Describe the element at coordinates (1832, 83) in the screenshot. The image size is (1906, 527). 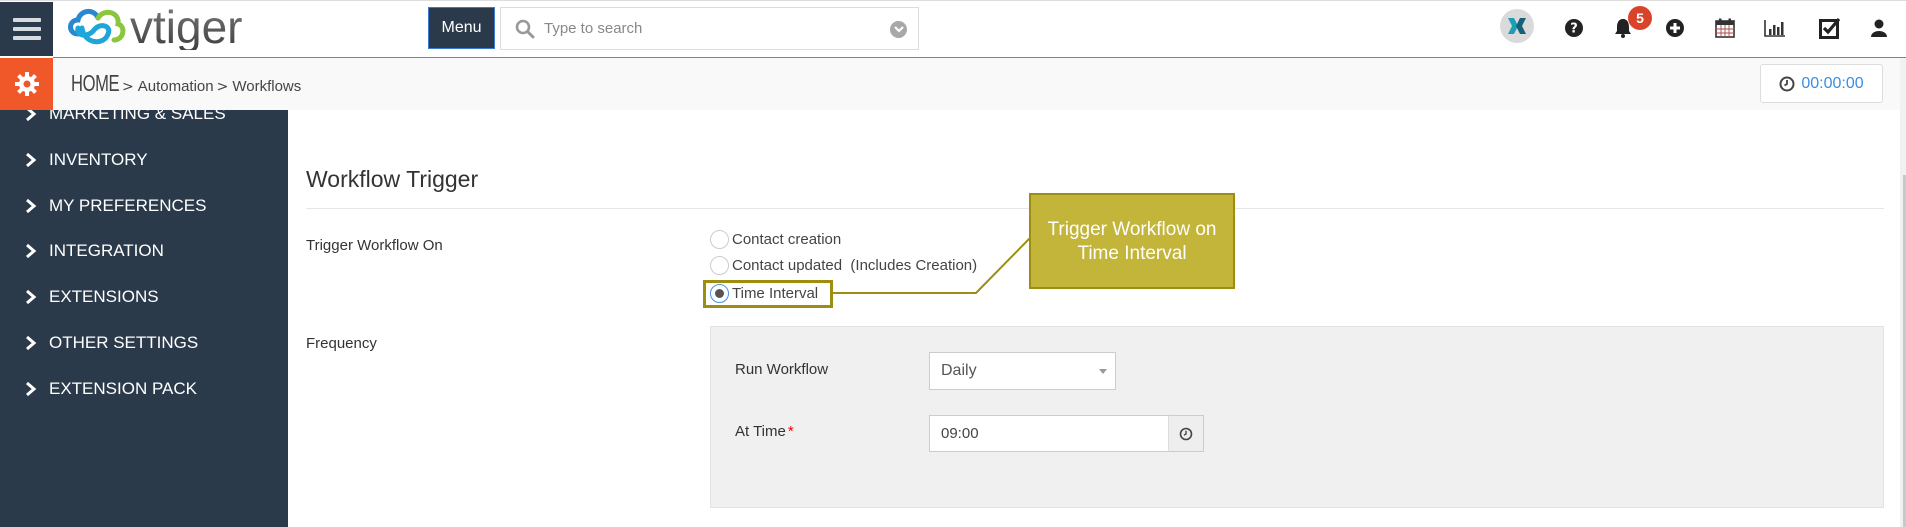
I see `timer-value: 00:00:00` at that location.